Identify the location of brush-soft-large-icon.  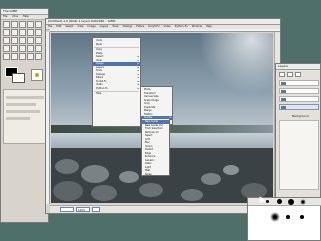
(275, 217).